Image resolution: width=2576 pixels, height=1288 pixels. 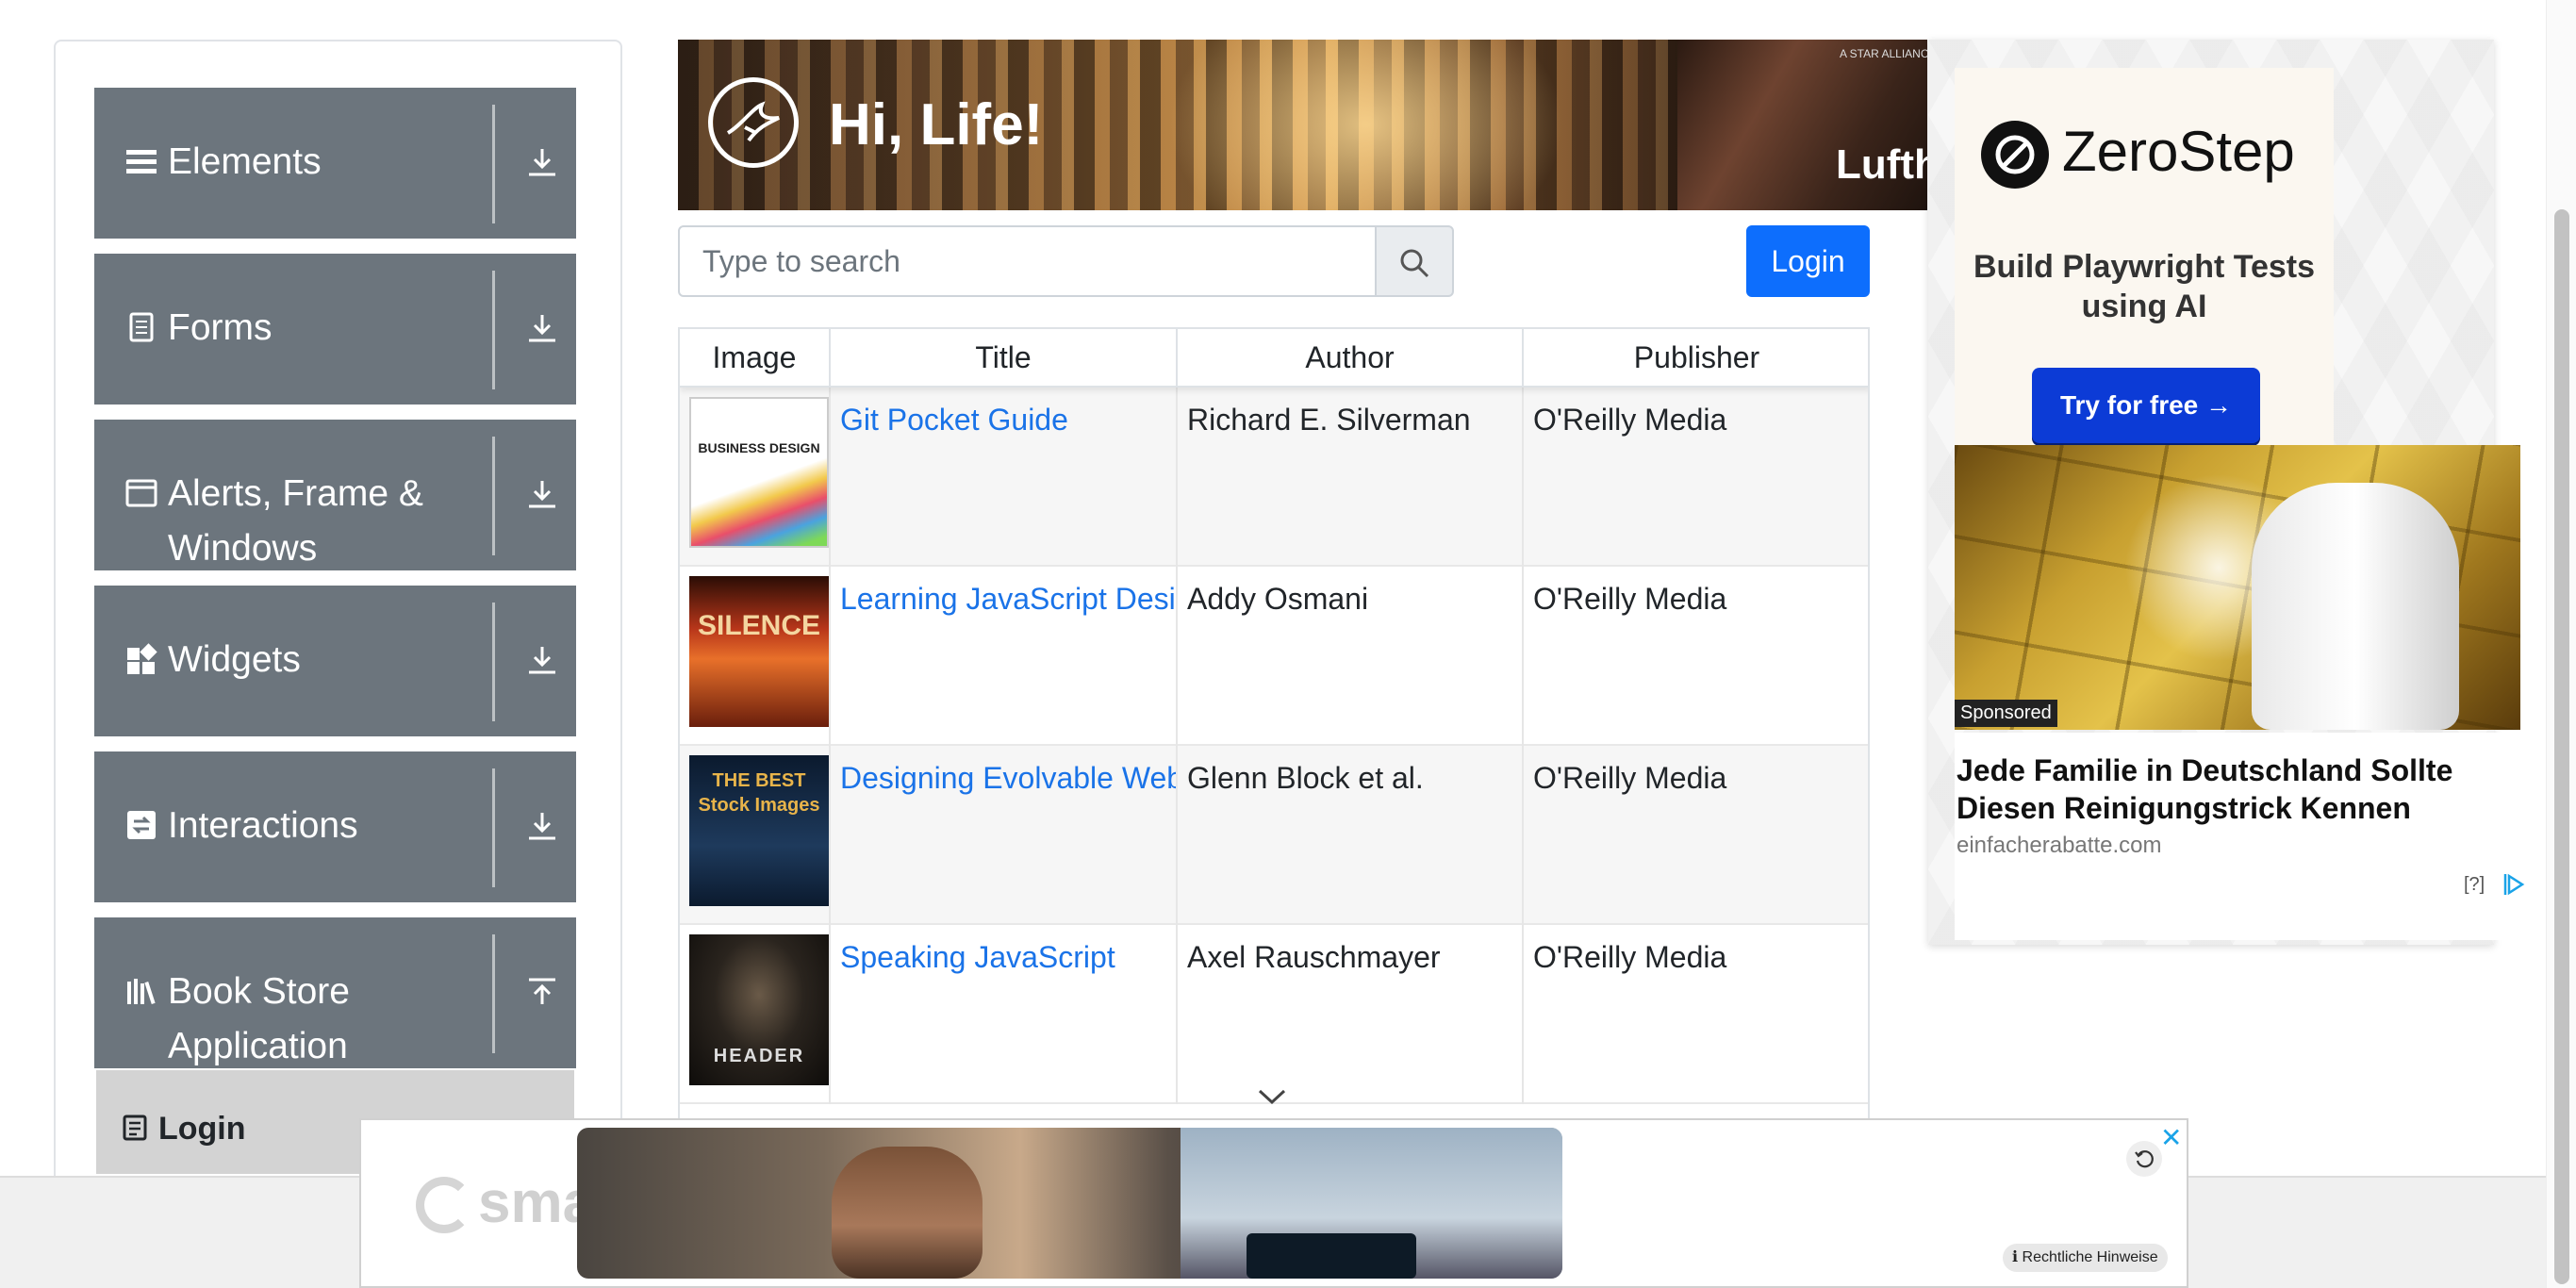 What do you see at coordinates (759, 830) in the screenshot?
I see `book-cover: THE BEST Stock Images` at bounding box center [759, 830].